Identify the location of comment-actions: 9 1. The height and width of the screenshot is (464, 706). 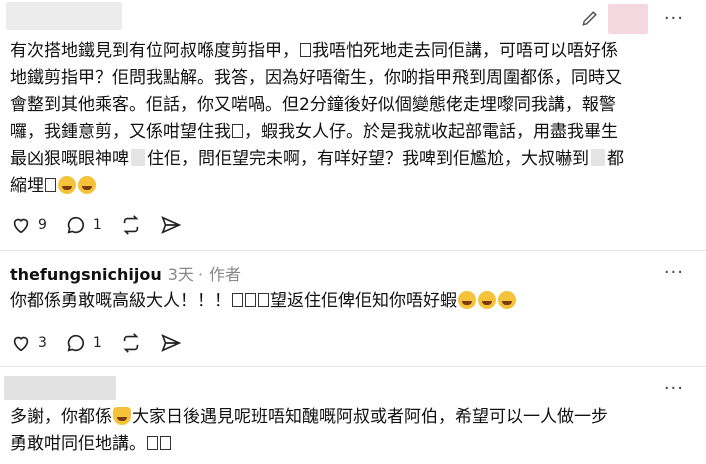
(105, 225).